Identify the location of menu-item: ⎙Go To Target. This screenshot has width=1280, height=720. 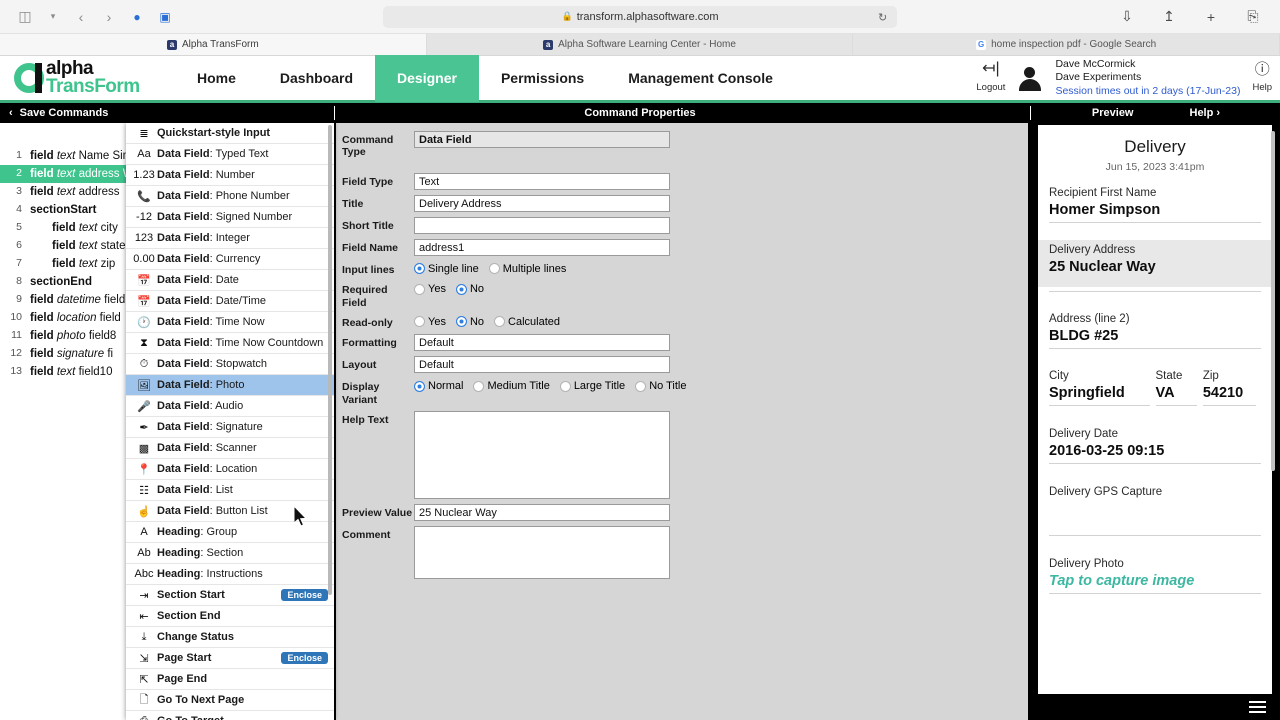
(230, 715).